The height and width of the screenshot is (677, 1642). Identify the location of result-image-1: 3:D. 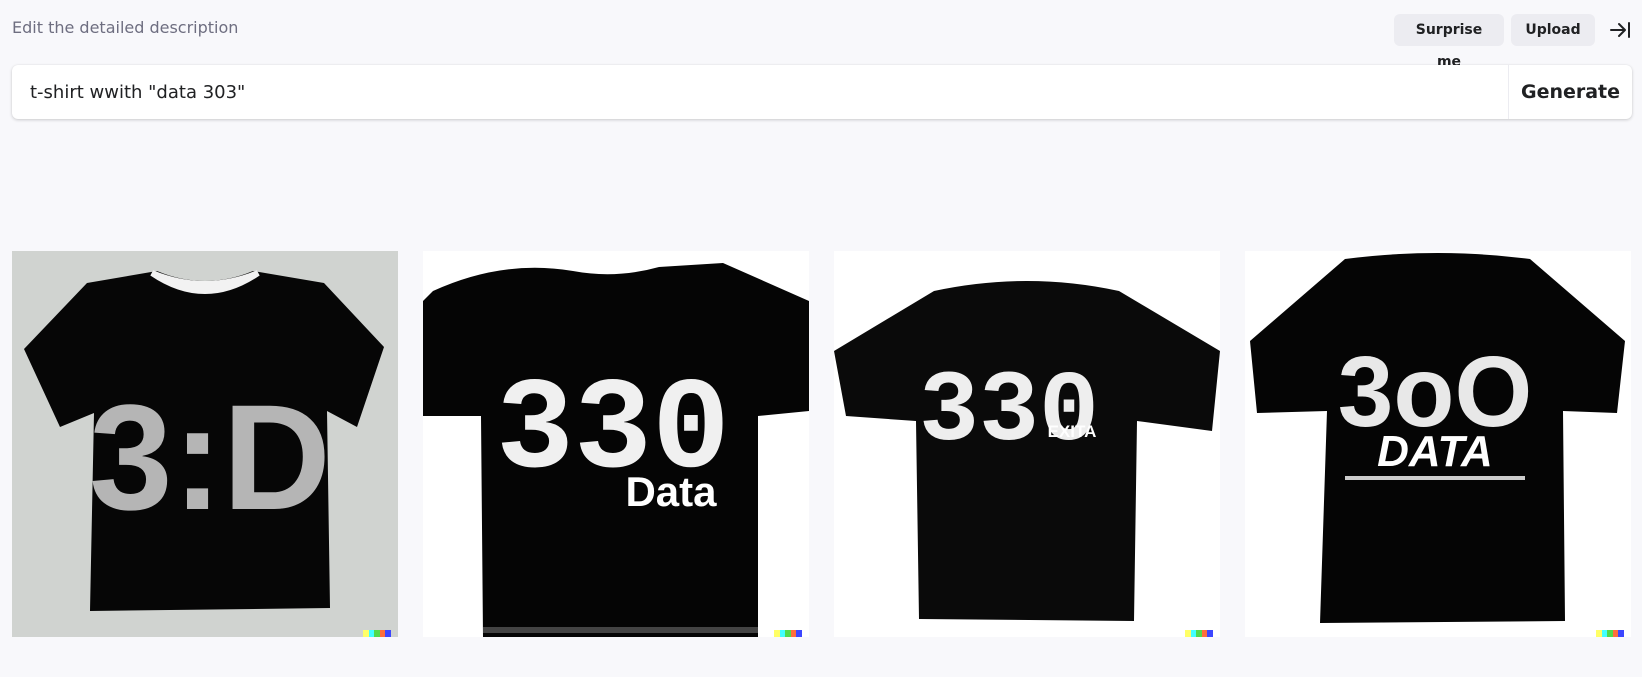
(205, 444).